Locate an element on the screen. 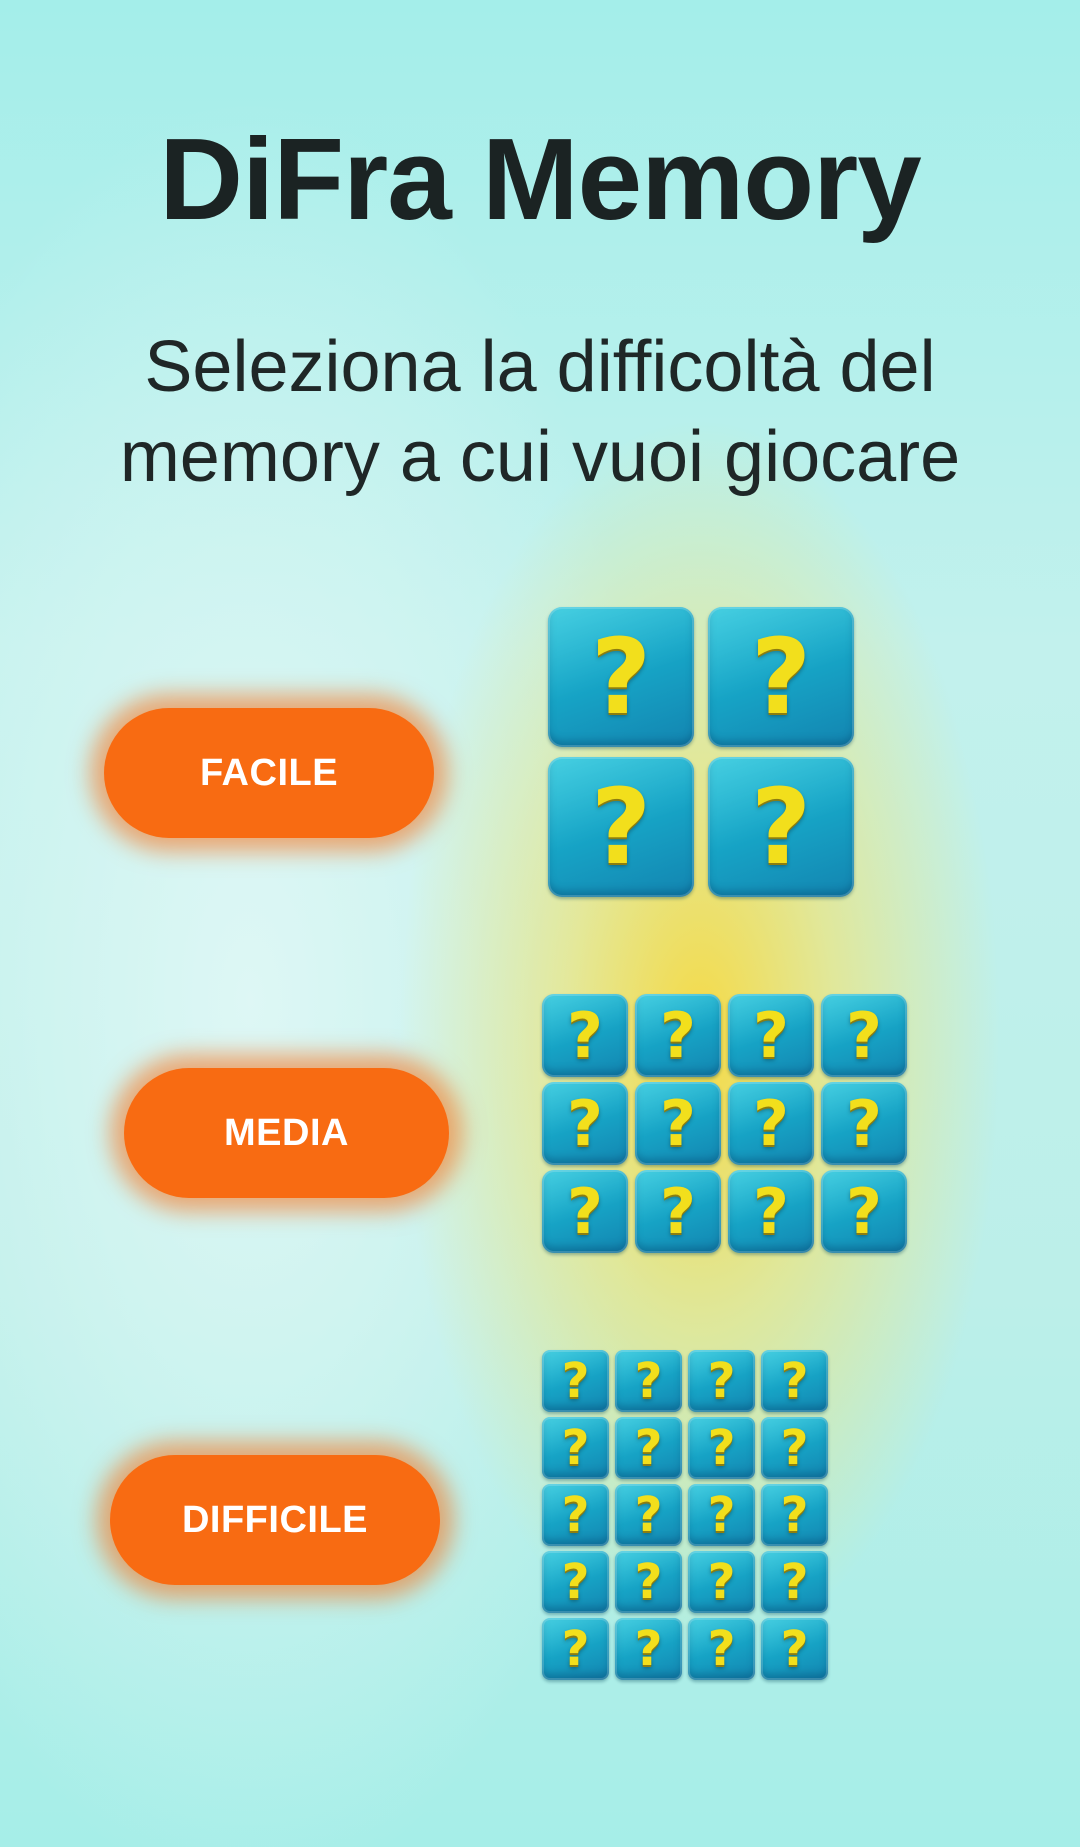 The width and height of the screenshot is (1080, 1847). facile-button: FACILE is located at coordinates (269, 773).